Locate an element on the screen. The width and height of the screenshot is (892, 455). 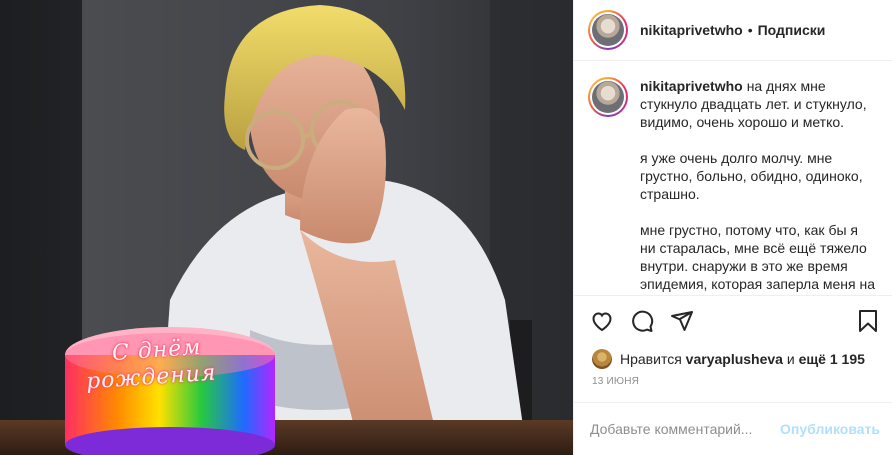
post-header: nikitaprivetwho • Подписки is located at coordinates (733, 30).